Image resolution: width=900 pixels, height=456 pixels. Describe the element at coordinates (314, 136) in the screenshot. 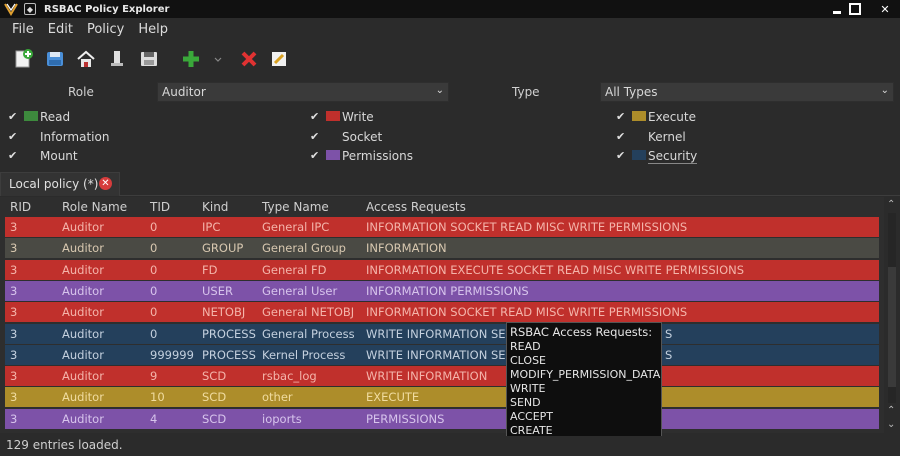

I see `socket-checkbox: ✔` at that location.